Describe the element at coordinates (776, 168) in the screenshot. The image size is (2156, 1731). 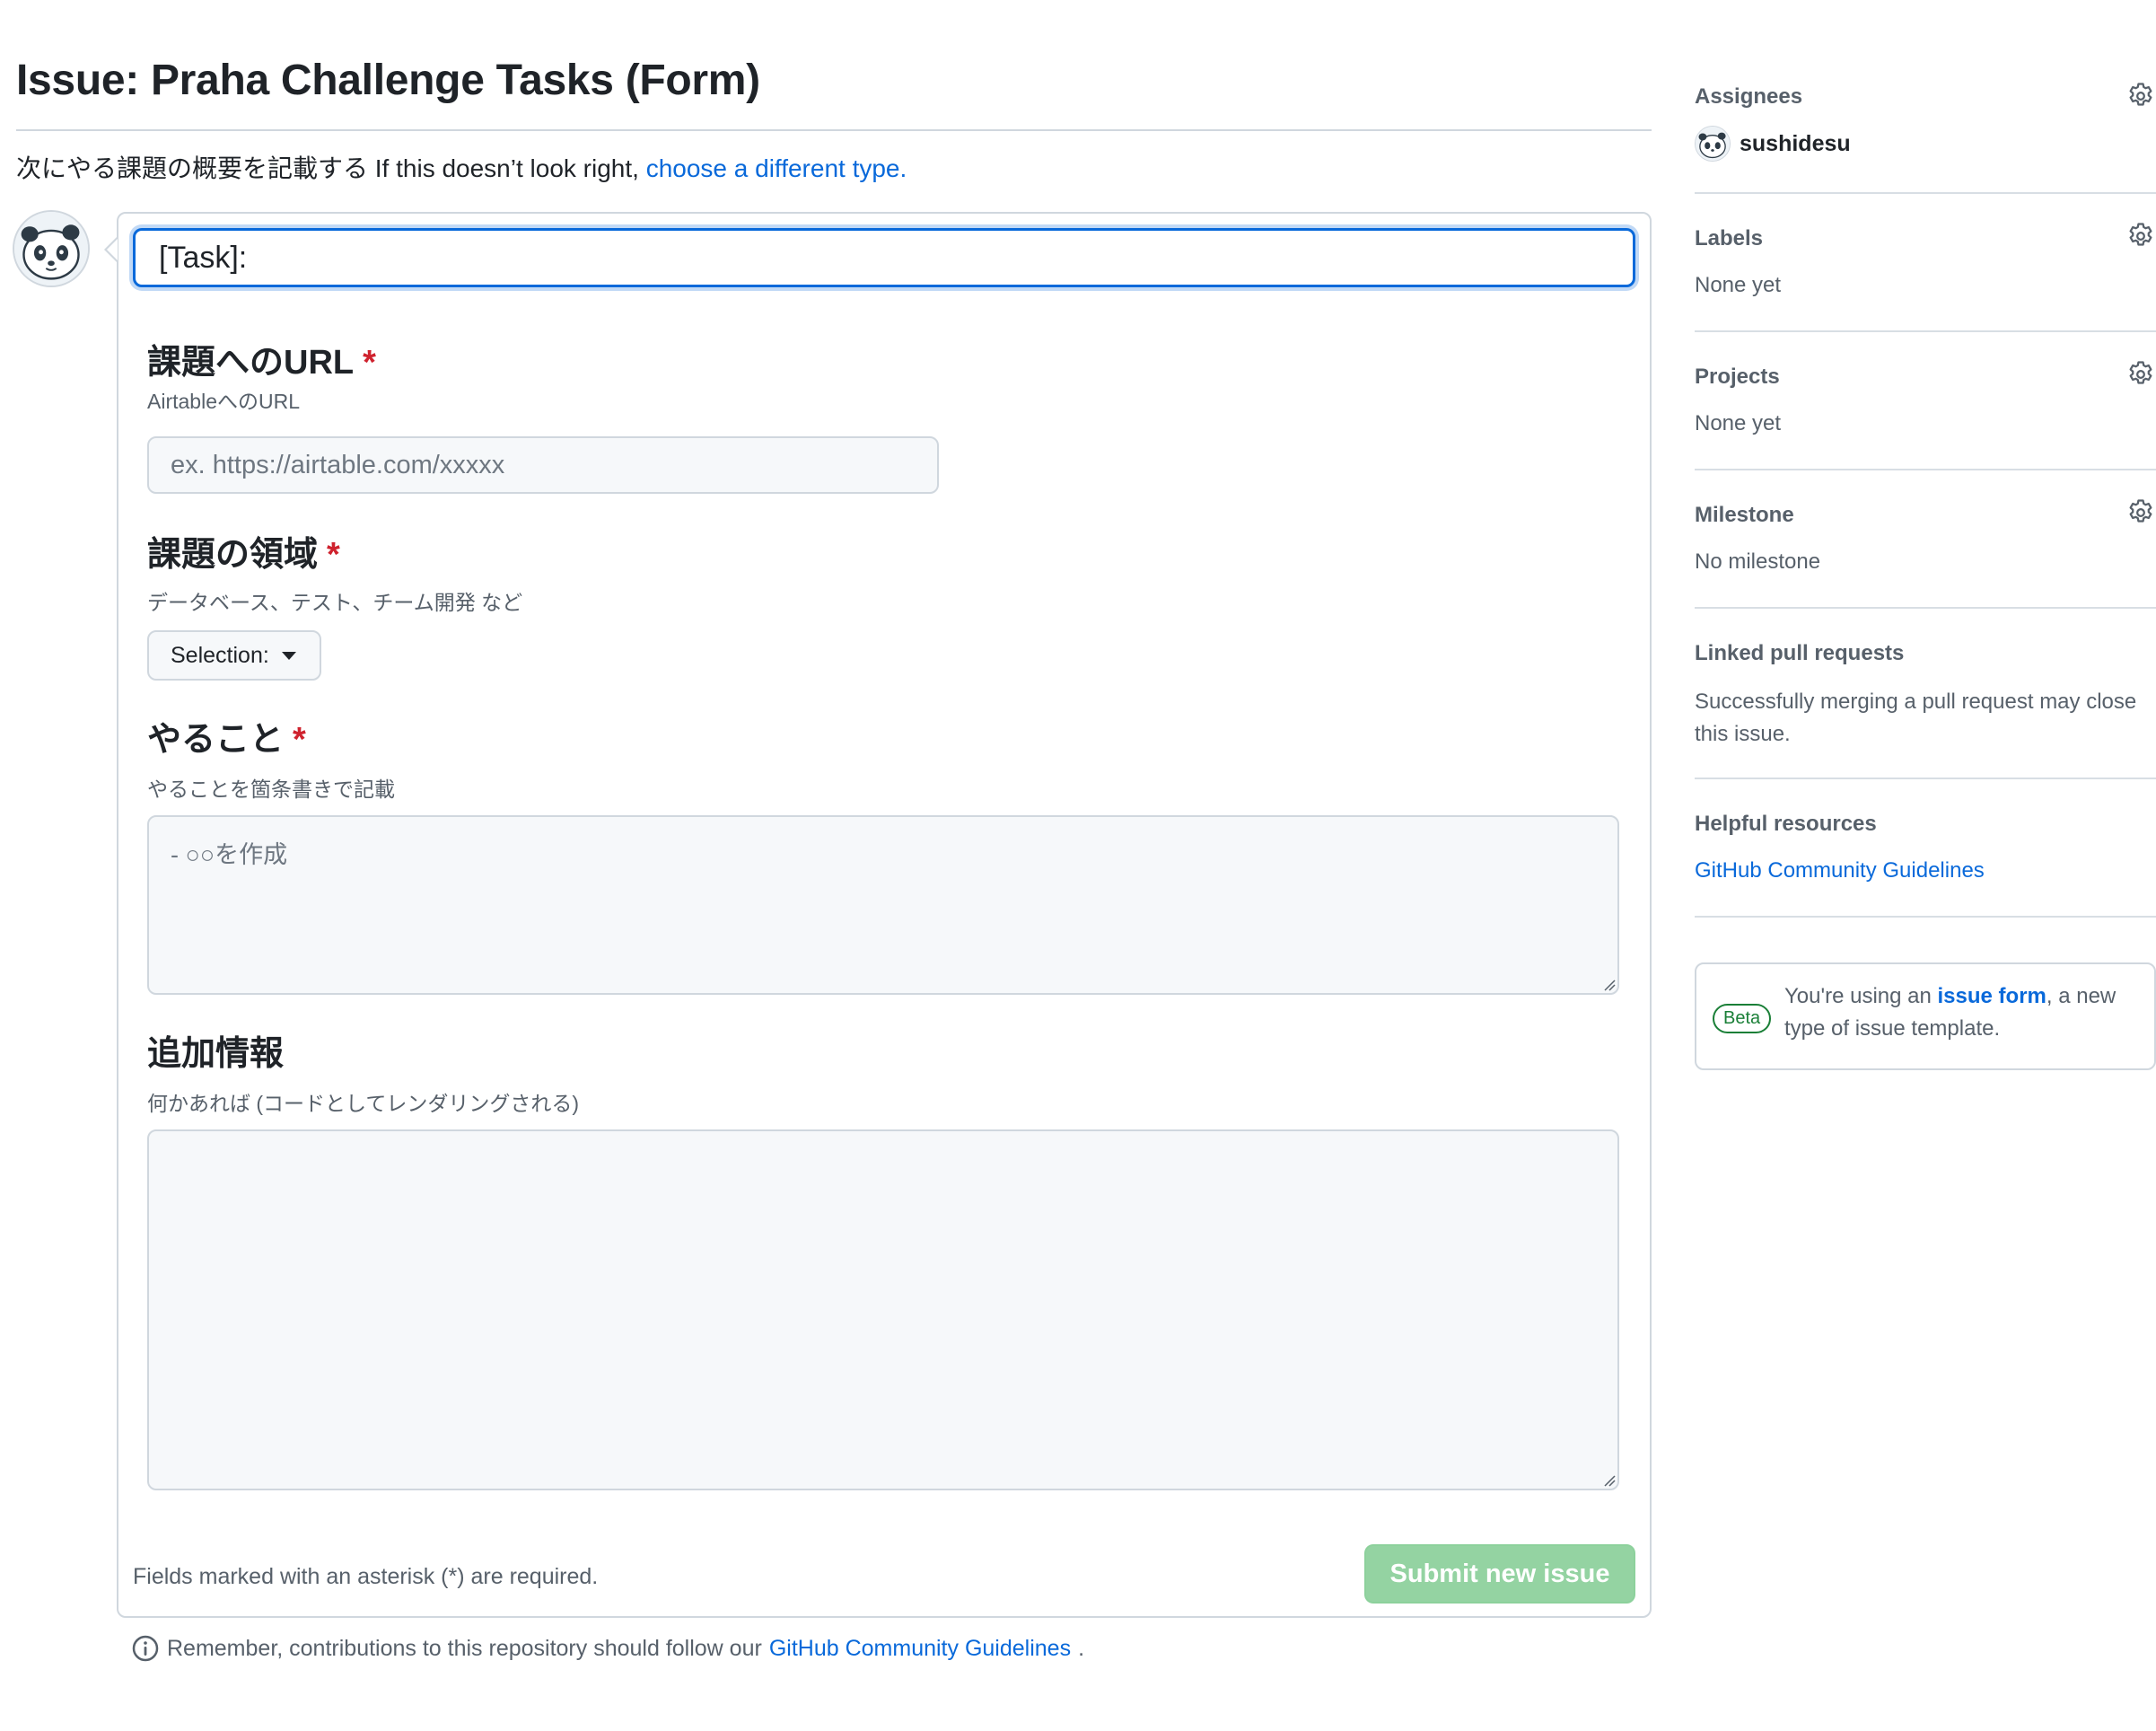
I see `choose-different-type-link: choose a different type.` at that location.